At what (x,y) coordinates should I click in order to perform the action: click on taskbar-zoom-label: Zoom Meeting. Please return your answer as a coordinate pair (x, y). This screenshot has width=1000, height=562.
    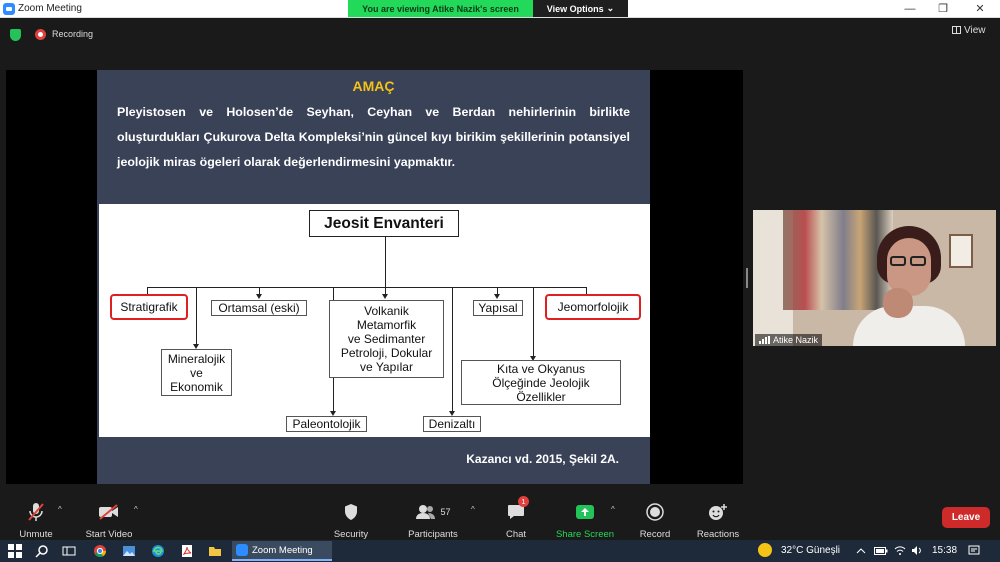
    Looking at the image, I should click on (282, 550).